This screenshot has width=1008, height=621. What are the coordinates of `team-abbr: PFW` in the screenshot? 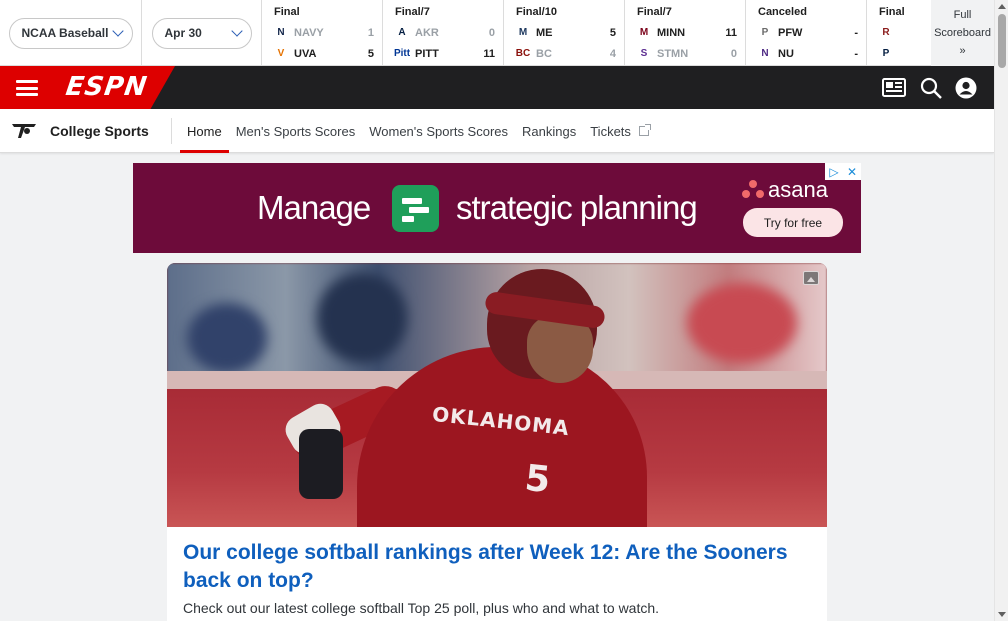 It's located at (790, 32).